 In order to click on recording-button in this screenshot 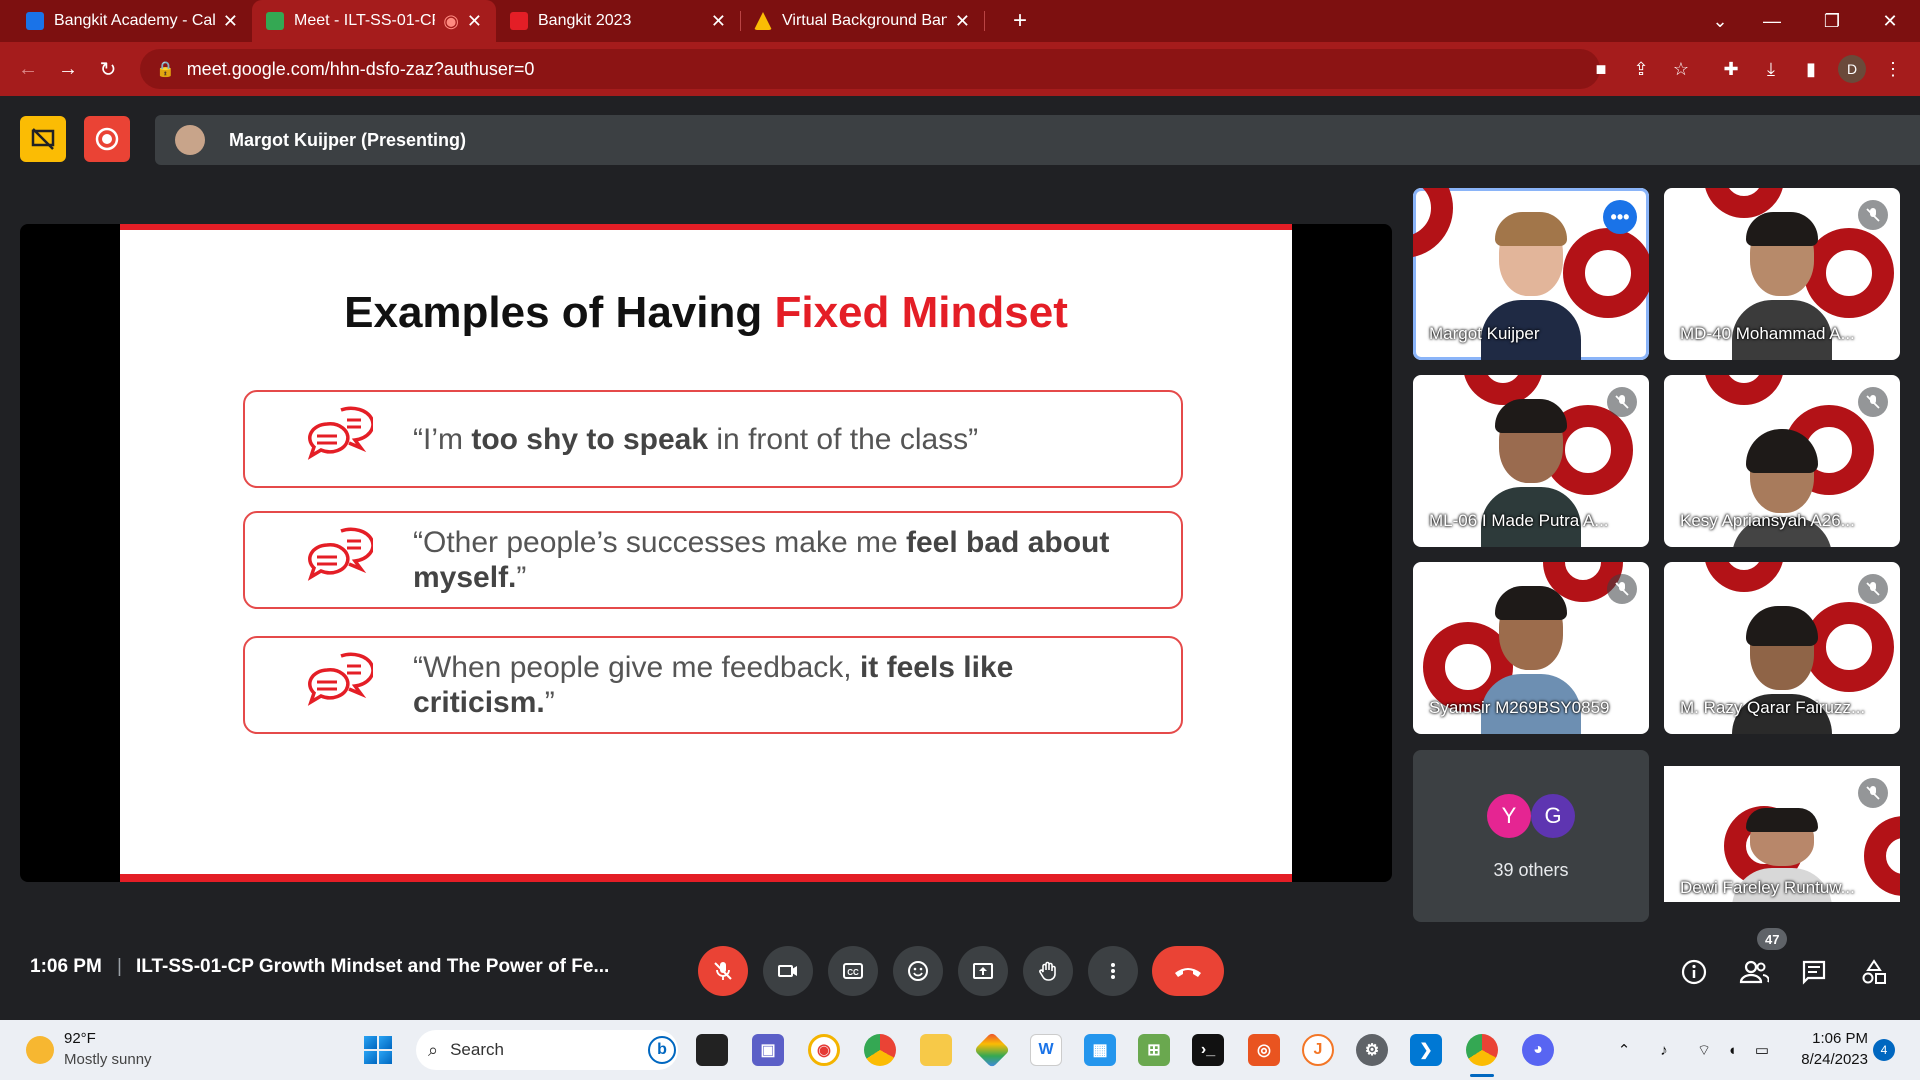, I will do `click(107, 139)`.